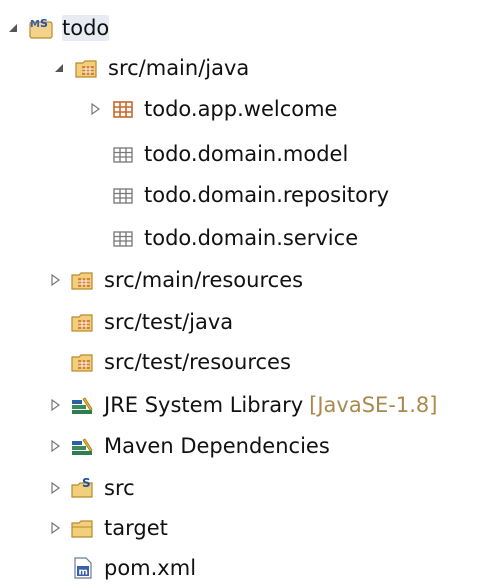 The width and height of the screenshot is (503, 588). I want to click on tree-label: Maven Dependencies, so click(217, 446).